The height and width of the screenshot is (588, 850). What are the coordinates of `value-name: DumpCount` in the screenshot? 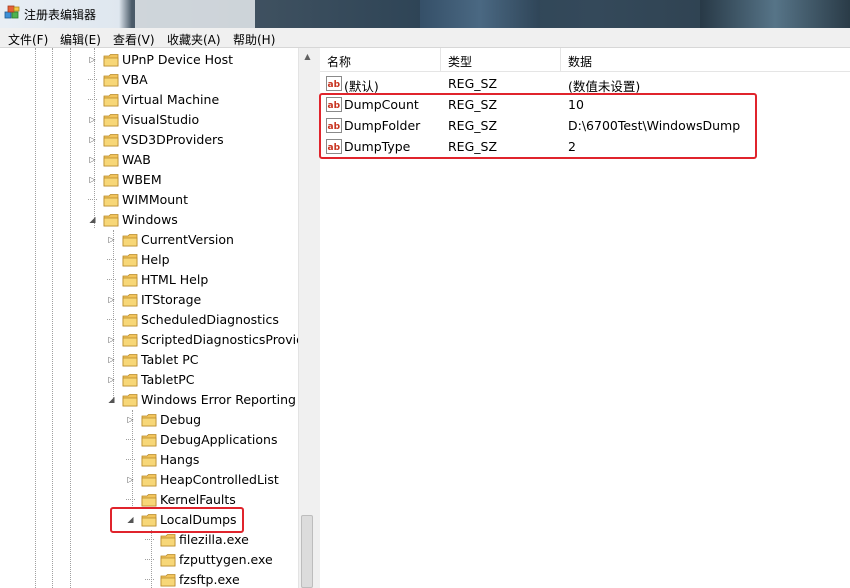 It's located at (381, 104).